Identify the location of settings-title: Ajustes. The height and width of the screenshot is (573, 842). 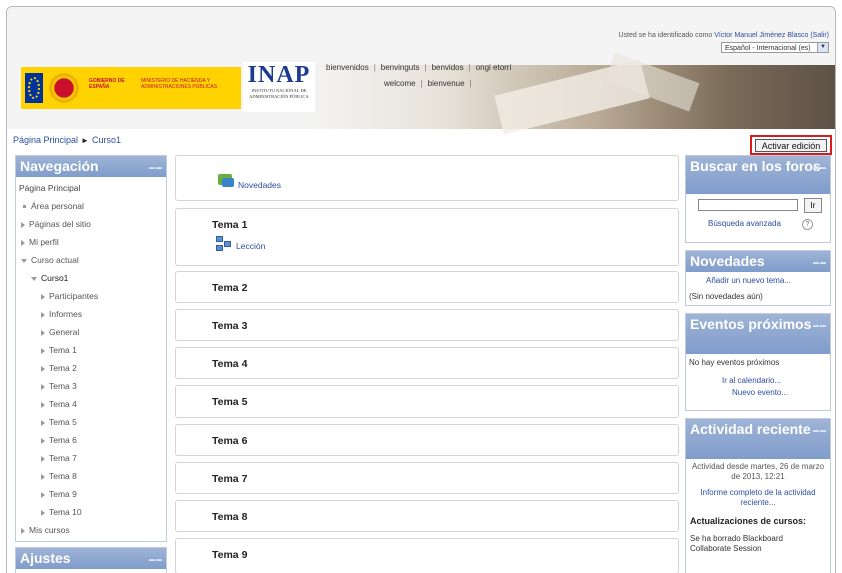
(45, 558).